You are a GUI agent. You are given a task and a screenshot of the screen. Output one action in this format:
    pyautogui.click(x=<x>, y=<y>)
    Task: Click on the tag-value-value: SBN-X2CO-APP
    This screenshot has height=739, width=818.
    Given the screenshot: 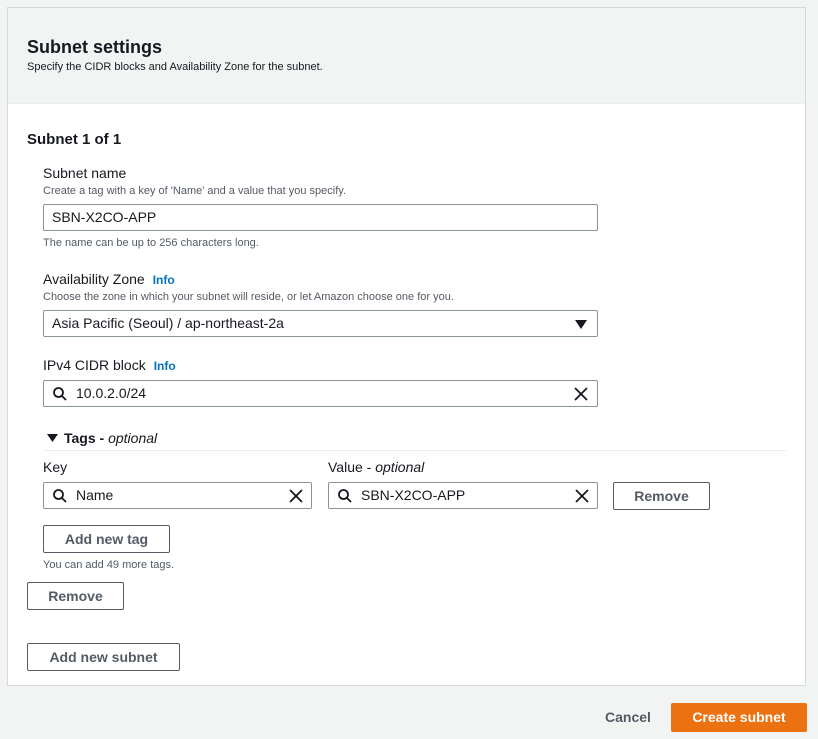 What is the action you would take?
    pyautogui.click(x=413, y=495)
    